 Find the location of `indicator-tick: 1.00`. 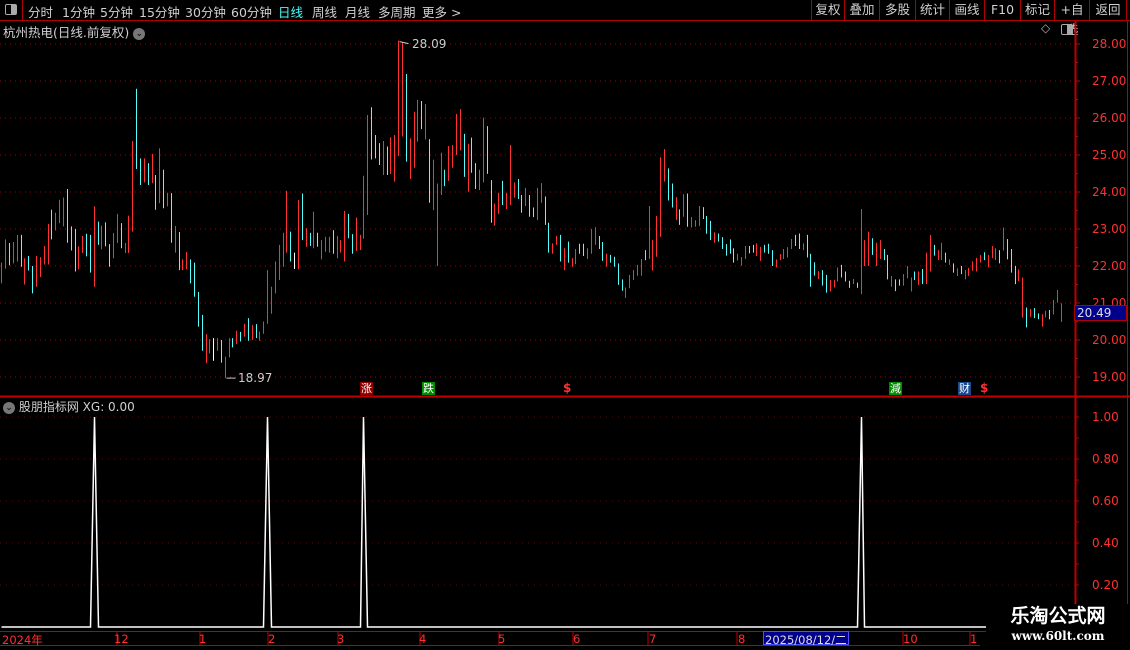

indicator-tick: 1.00 is located at coordinates (1105, 417).